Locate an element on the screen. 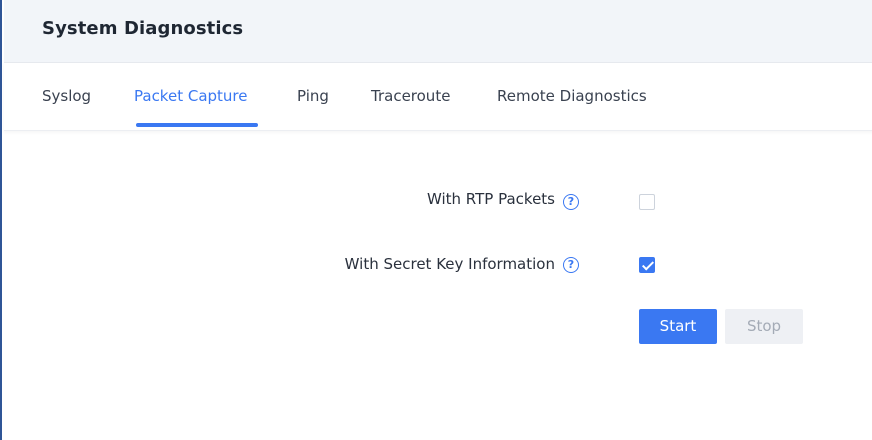 This screenshot has width=872, height=440. rtp-packets-label: With RTP Packets is located at coordinates (490, 199).